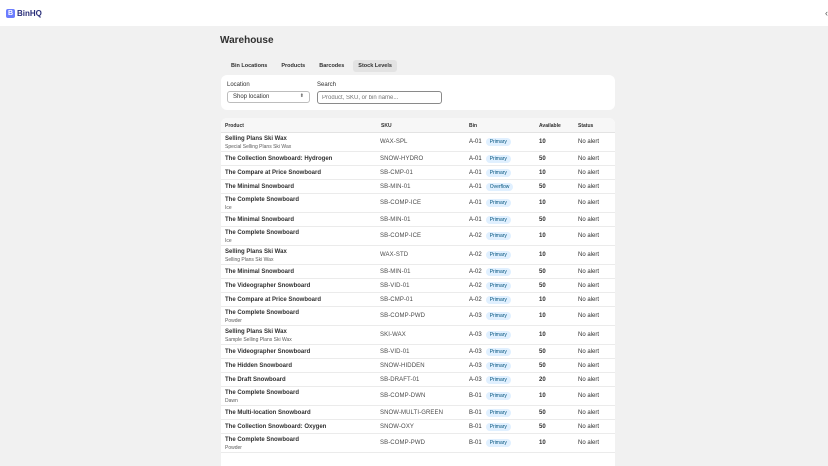 This screenshot has width=828, height=466. Describe the element at coordinates (262, 313) in the screenshot. I see `product-name: The Complete Snowboard` at that location.